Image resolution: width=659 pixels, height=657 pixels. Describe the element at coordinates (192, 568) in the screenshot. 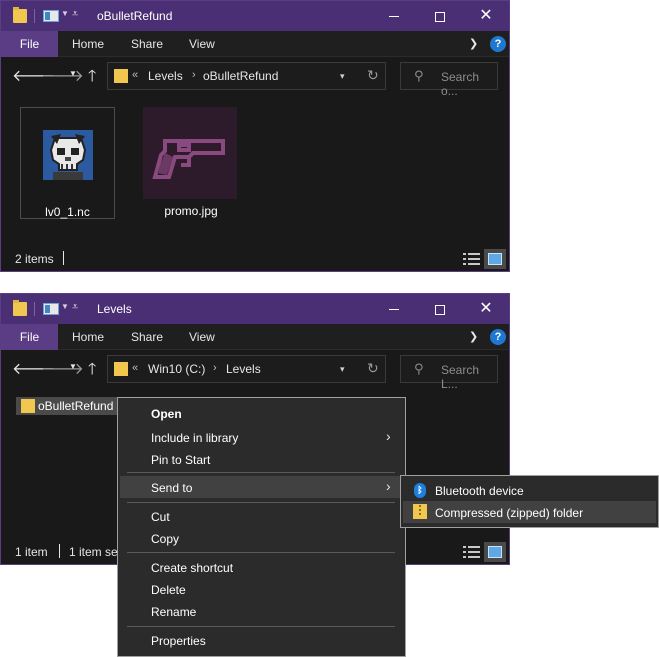

I see `menu-item-create-shortcut: Create shortcut` at that location.